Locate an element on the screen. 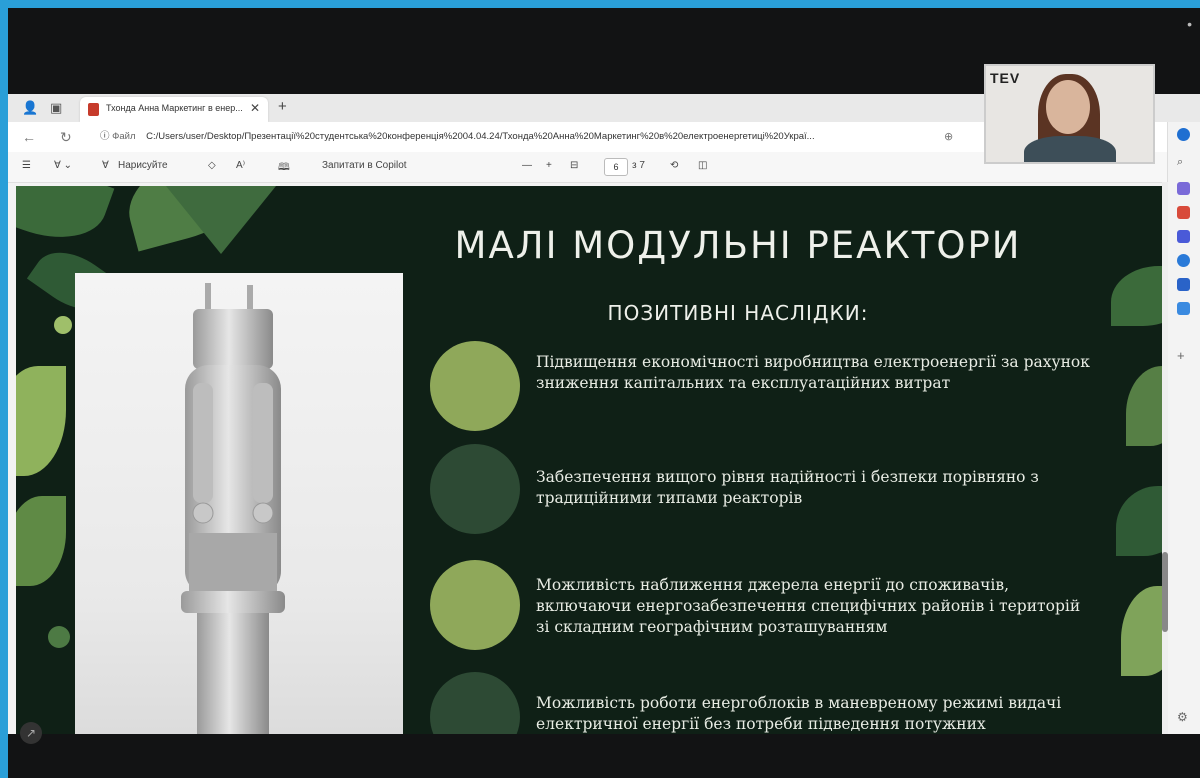 The height and width of the screenshot is (778, 1200). background-logo: TEV is located at coordinates (1005, 78).